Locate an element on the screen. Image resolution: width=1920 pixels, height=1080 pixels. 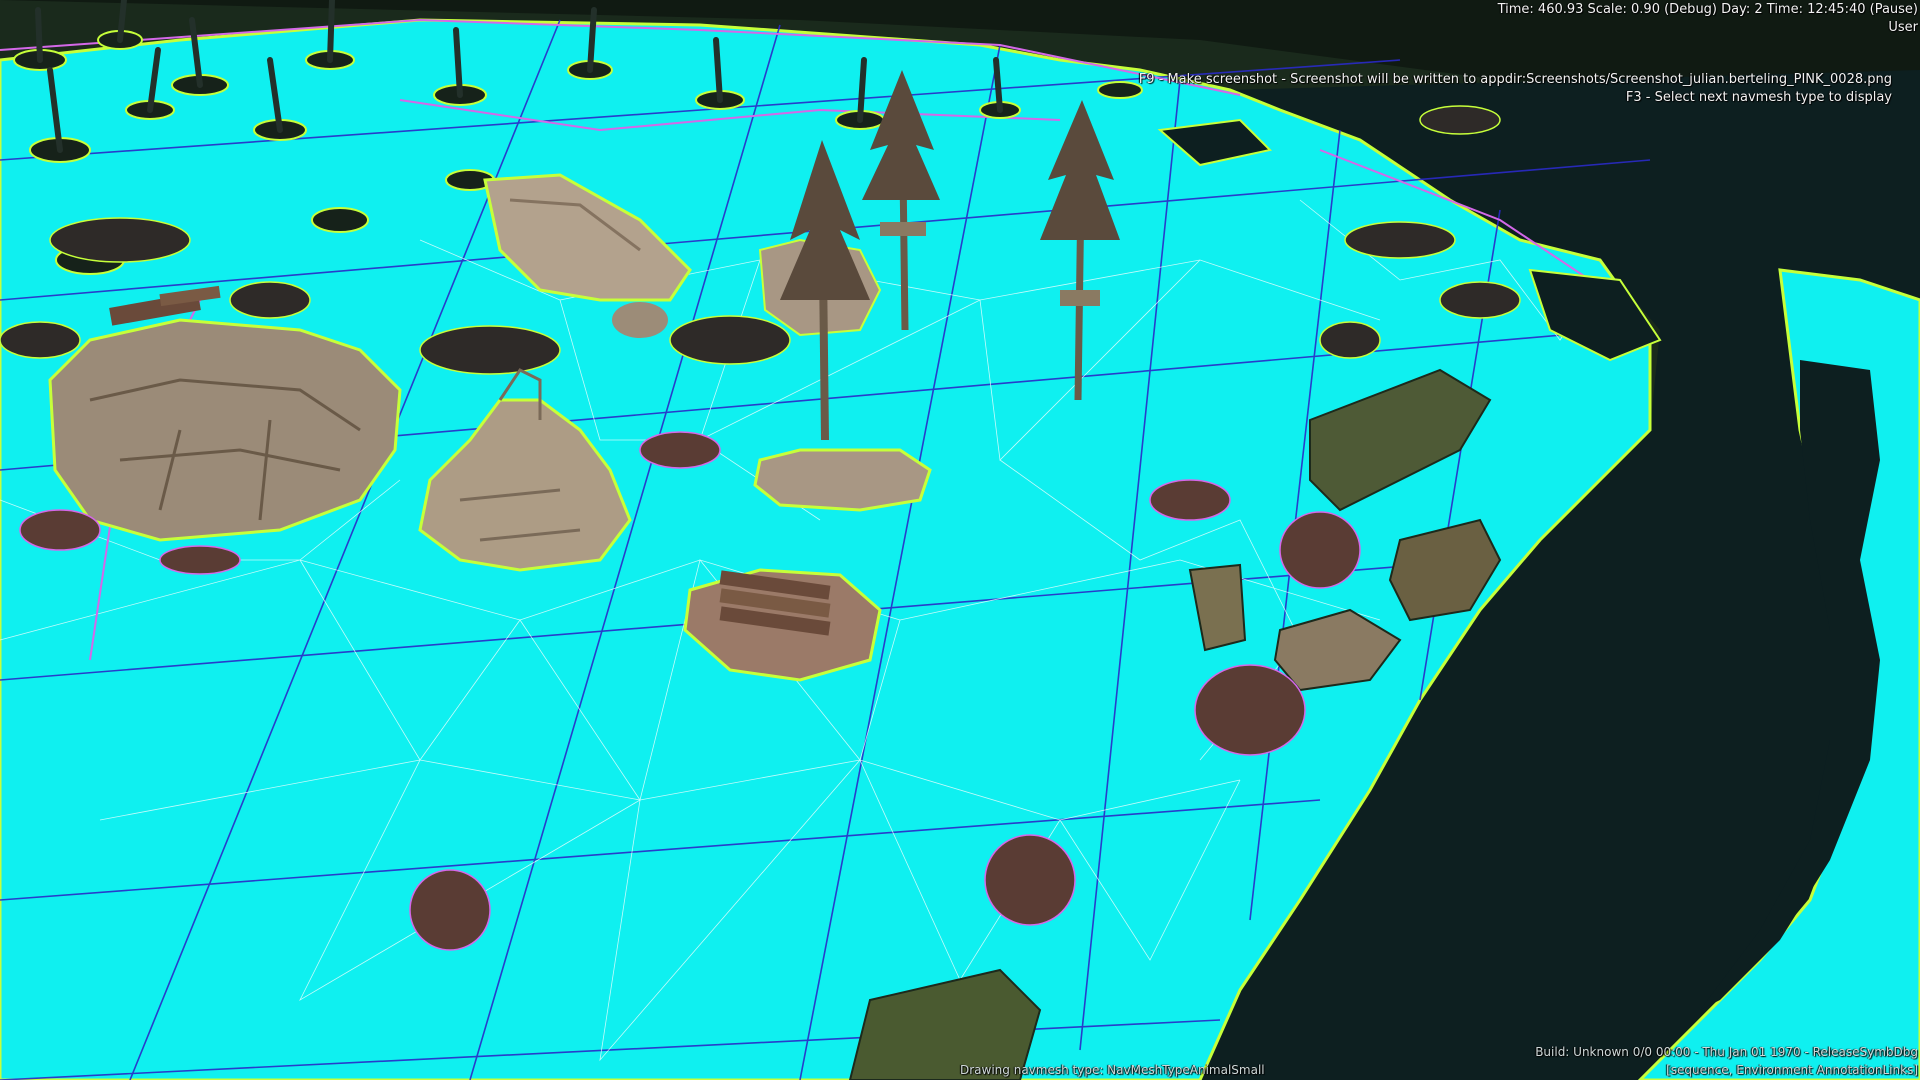
low-rock-with-tree is located at coordinates (842, 480).